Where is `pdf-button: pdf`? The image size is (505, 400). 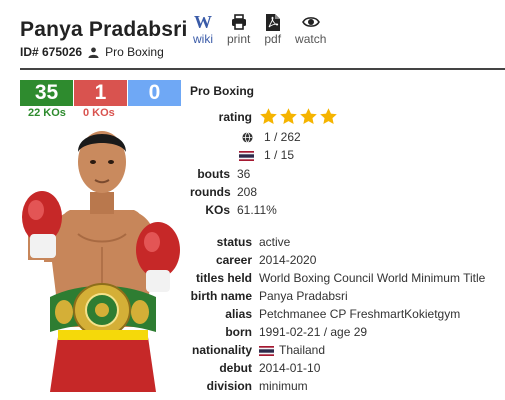 pdf-button: pdf is located at coordinates (272, 29).